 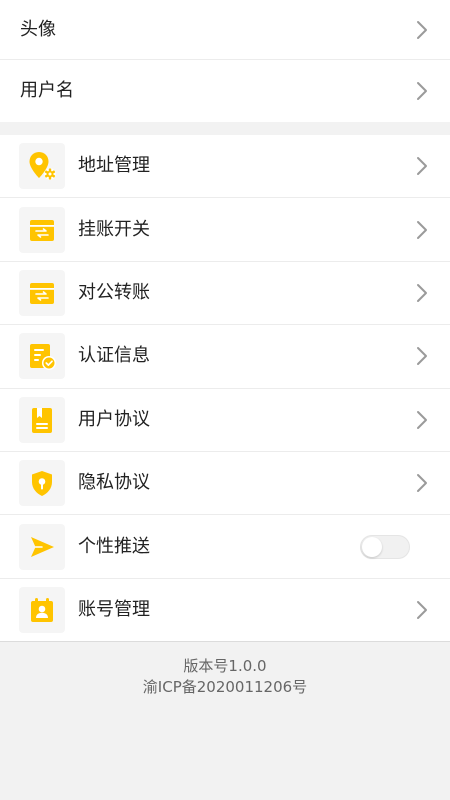 What do you see at coordinates (114, 292) in the screenshot?
I see `menu-item-label: 对公转账` at bounding box center [114, 292].